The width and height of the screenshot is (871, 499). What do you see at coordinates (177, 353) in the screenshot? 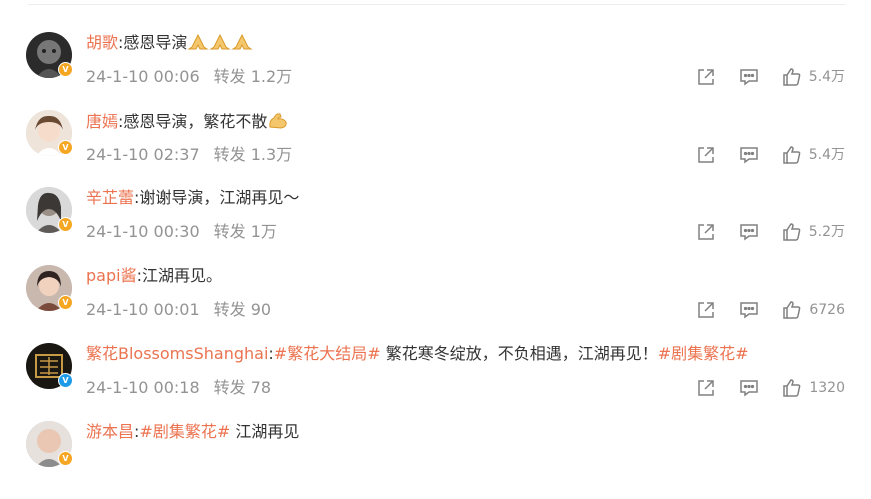
I see `username-link: 繁花BlossomsShanghai` at bounding box center [177, 353].